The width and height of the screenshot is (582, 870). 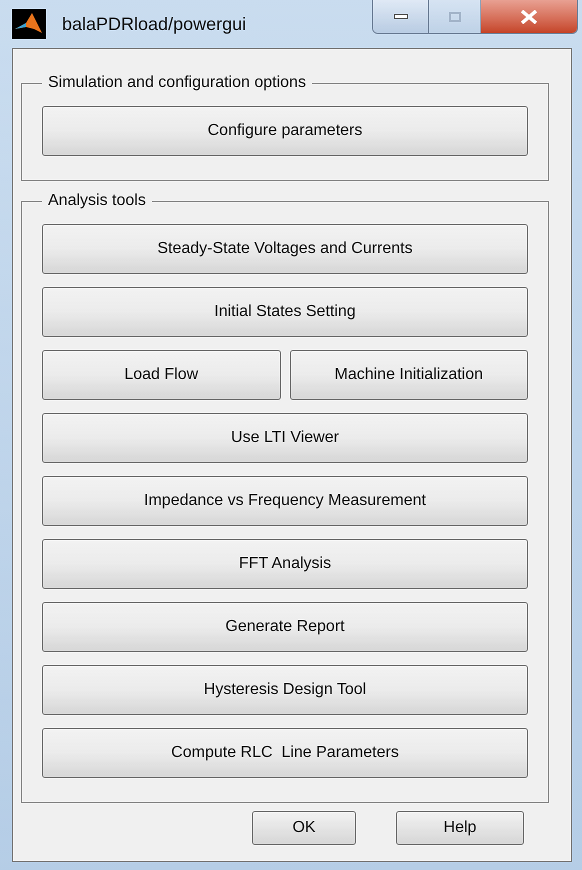 What do you see at coordinates (285, 501) in the screenshot?
I see `action-button: Impedance vs Frequency Measurement` at bounding box center [285, 501].